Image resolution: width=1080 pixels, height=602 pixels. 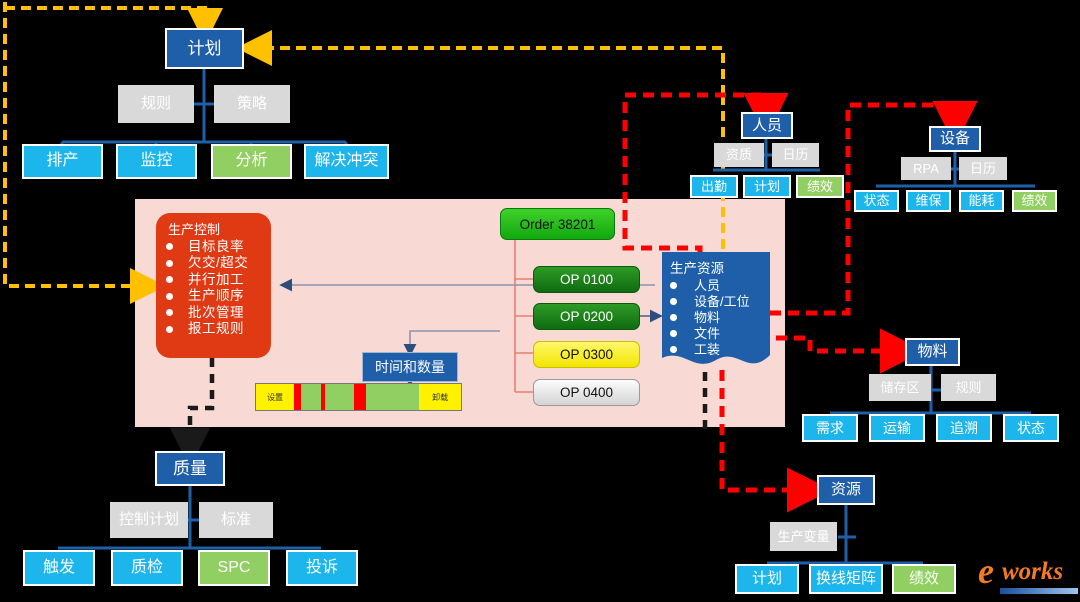 I want to click on list-item: 文件, so click(x=720, y=334).